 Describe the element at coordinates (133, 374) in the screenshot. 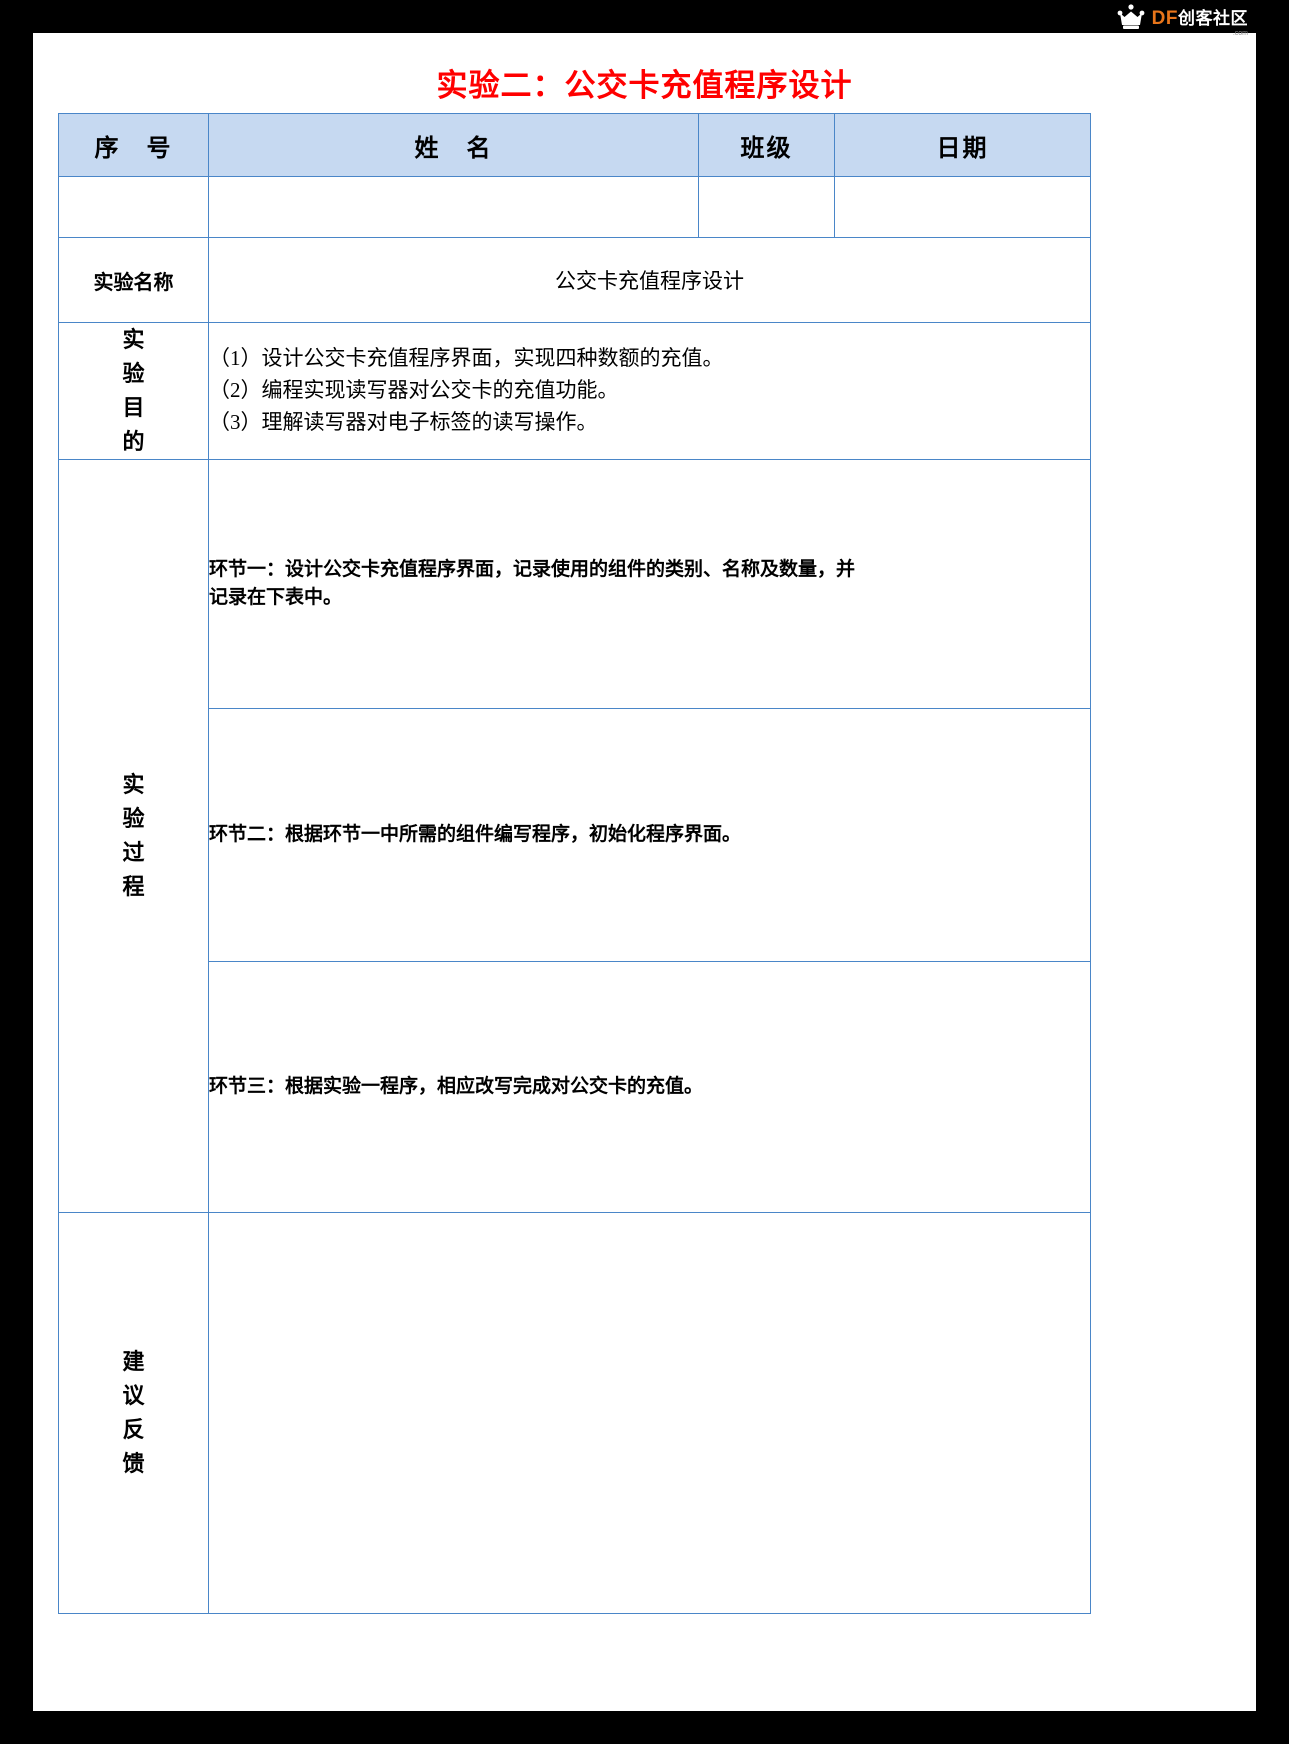

I see `aim-label-char-1: 验` at that location.